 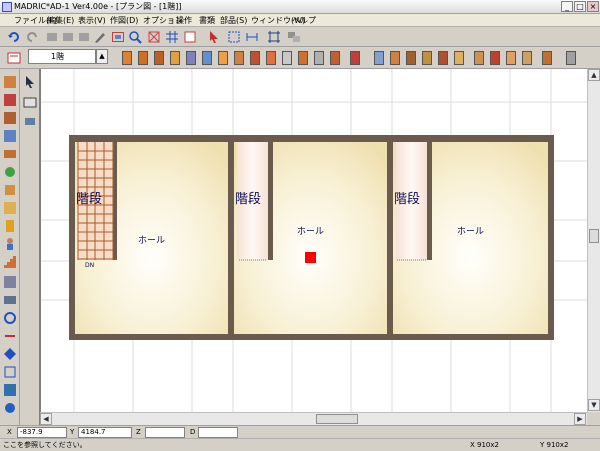 I want to click on window-frame-icon, so click(x=117, y=36).